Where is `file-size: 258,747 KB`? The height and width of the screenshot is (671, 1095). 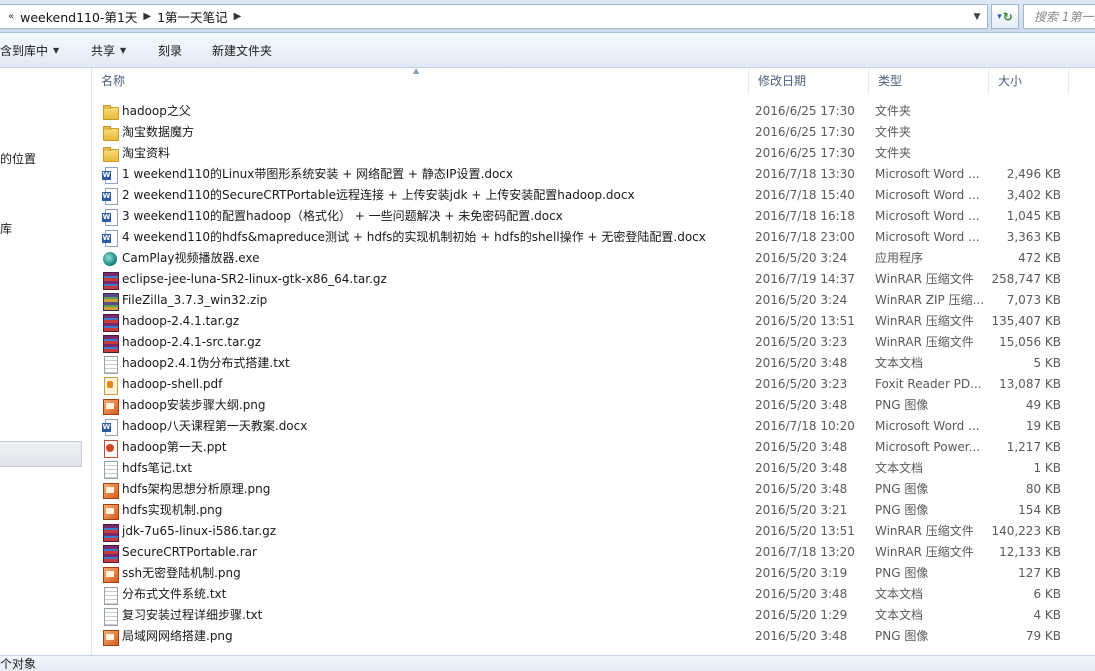 file-size: 258,747 KB is located at coordinates (1026, 279).